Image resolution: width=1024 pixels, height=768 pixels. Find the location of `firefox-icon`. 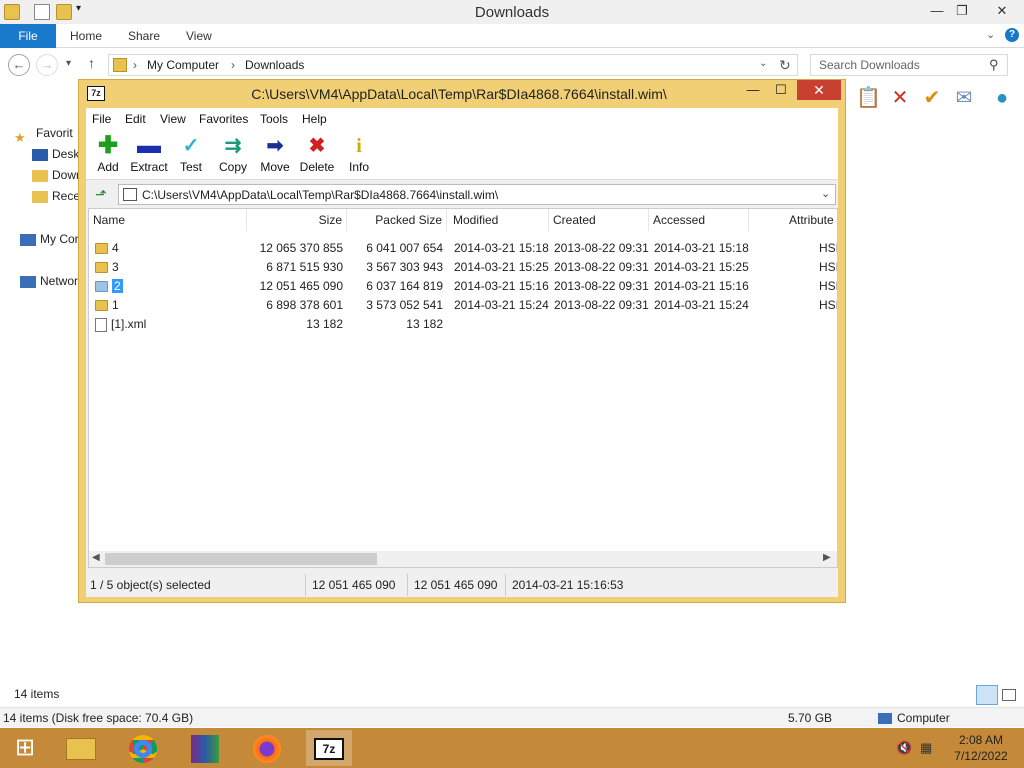

firefox-icon is located at coordinates (267, 748).